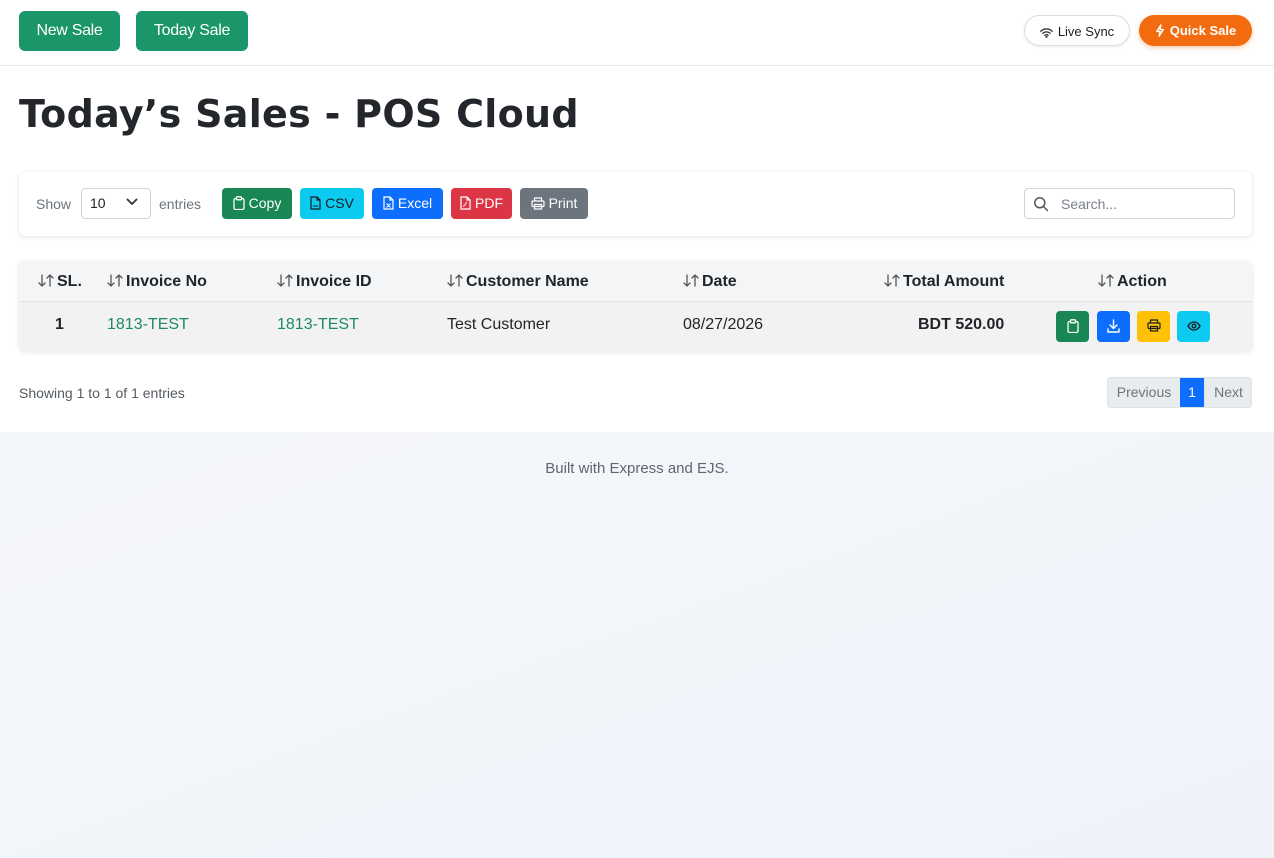  Describe the element at coordinates (961, 324) in the screenshot. I see `cell-total-amount: BDT 520.00` at that location.